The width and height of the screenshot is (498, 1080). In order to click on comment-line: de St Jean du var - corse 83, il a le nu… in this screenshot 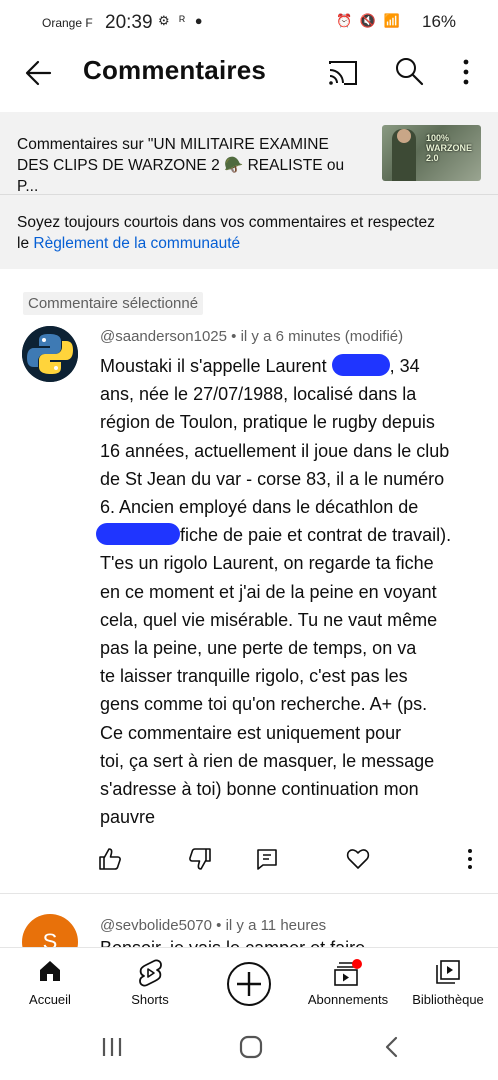, I will do `click(272, 478)`.